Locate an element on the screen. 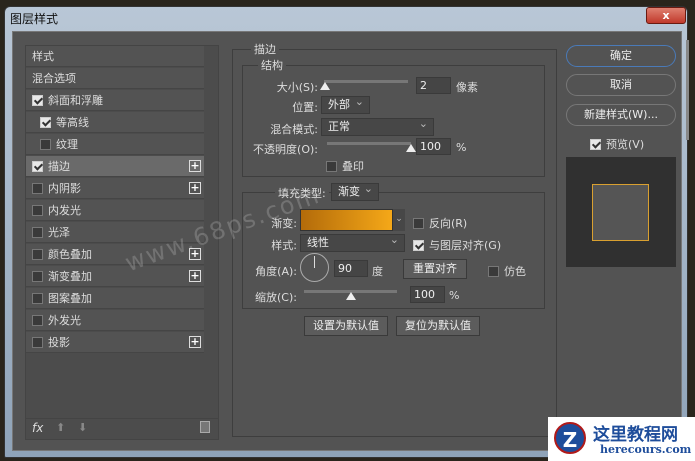  scale-slider-thumb is located at coordinates (350, 296).